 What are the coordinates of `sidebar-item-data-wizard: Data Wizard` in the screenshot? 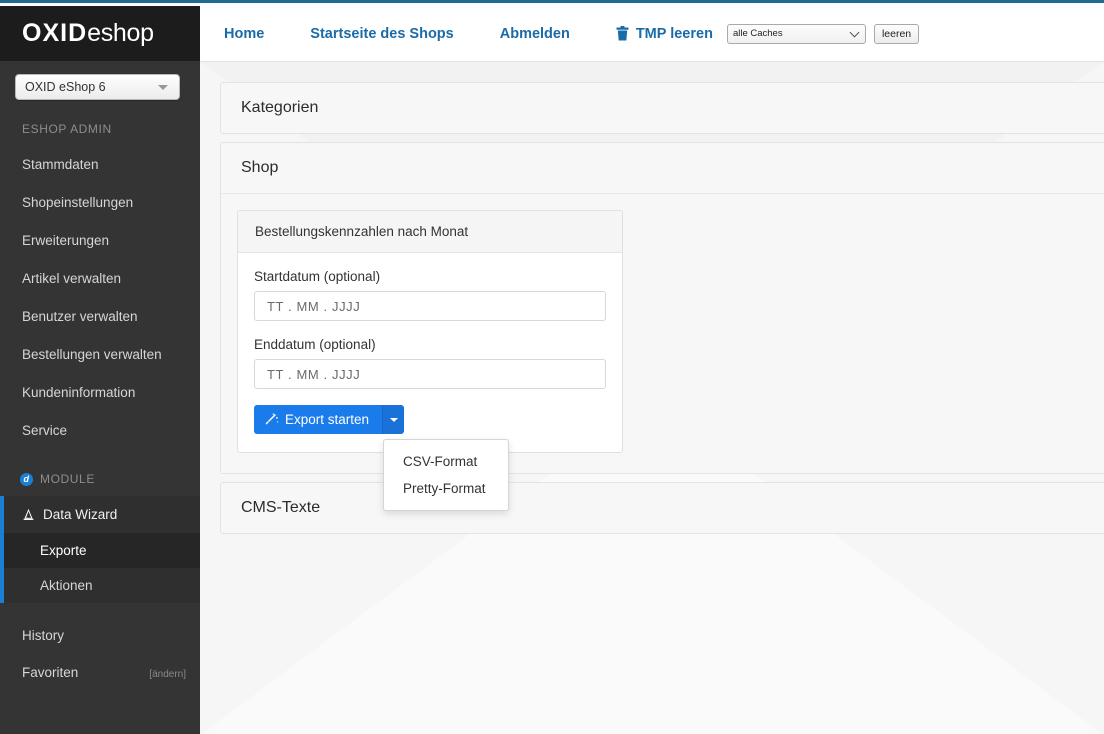 It's located at (100, 514).